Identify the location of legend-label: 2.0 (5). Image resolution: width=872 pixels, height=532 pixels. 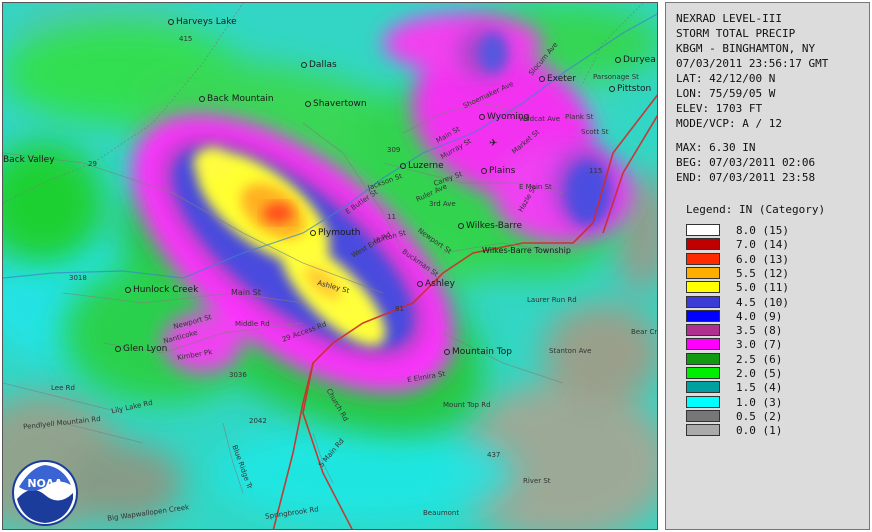
(759, 373).